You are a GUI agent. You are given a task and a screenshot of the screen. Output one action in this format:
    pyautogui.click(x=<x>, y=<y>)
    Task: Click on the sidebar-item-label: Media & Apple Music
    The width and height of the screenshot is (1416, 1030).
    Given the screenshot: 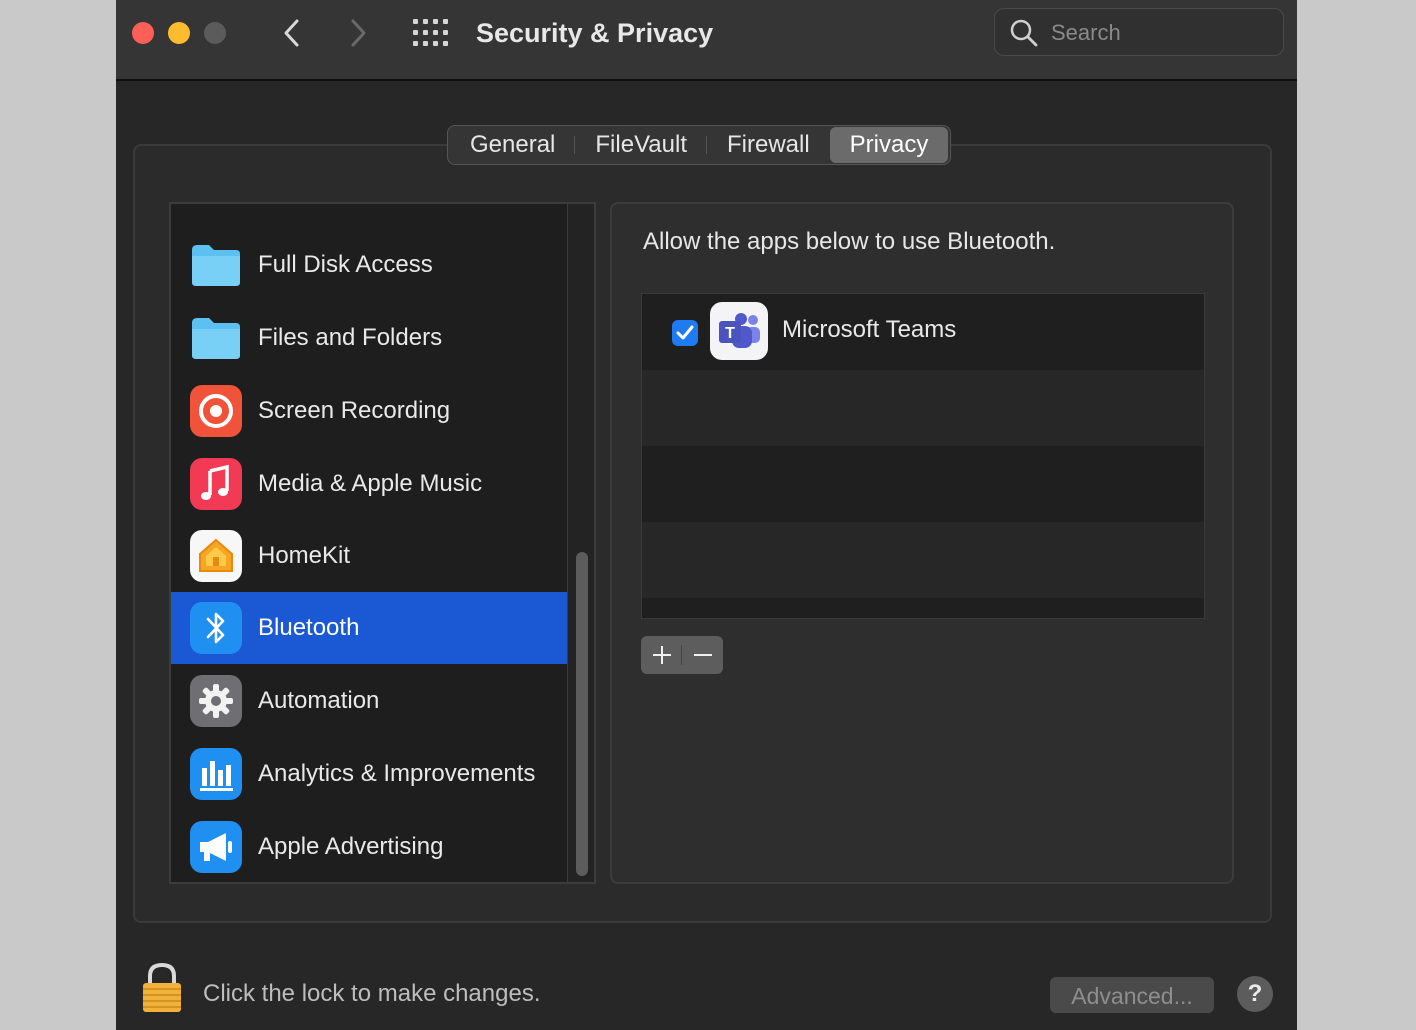 What is the action you would take?
    pyautogui.click(x=370, y=483)
    